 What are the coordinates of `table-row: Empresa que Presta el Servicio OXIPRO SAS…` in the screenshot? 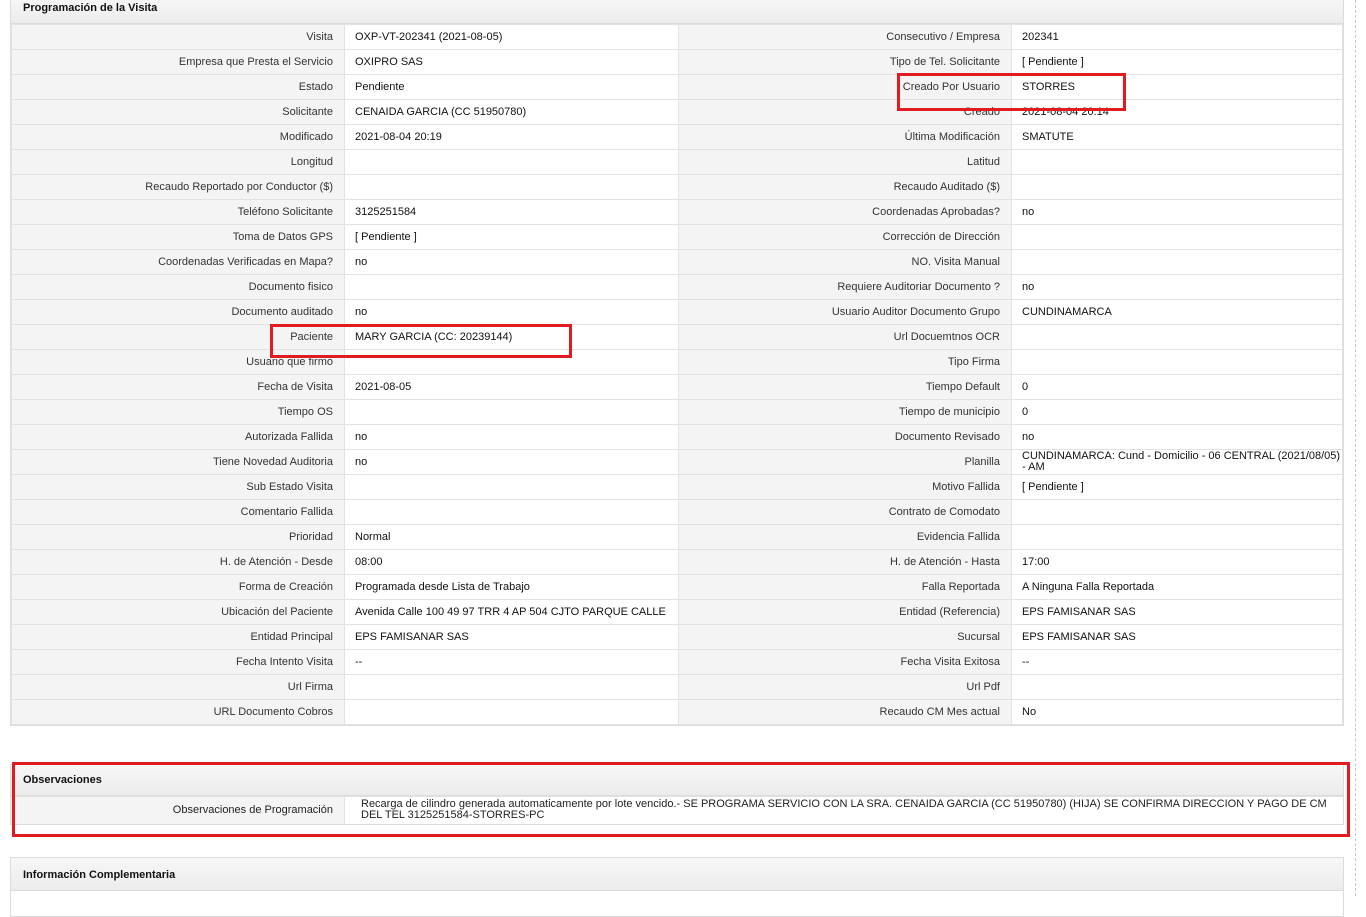 It's located at (677, 62).